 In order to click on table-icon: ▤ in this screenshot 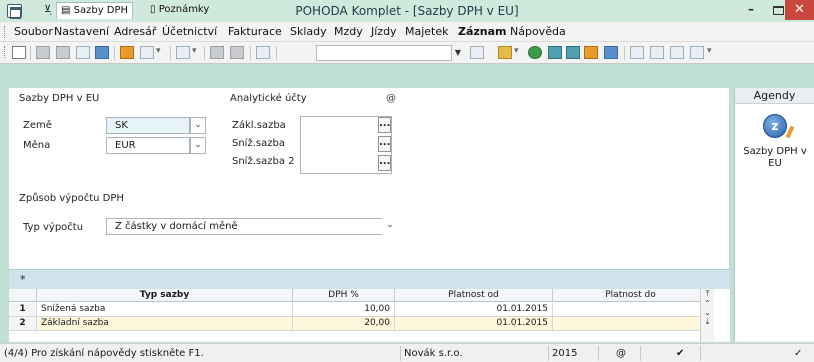, I will do `click(67, 10)`.